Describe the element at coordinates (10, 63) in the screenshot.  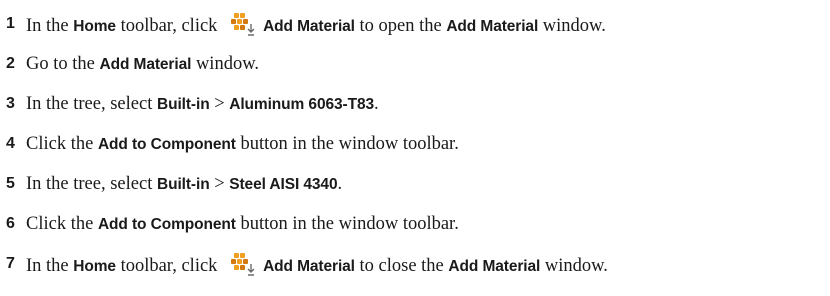
I see `step-number: 2` at that location.